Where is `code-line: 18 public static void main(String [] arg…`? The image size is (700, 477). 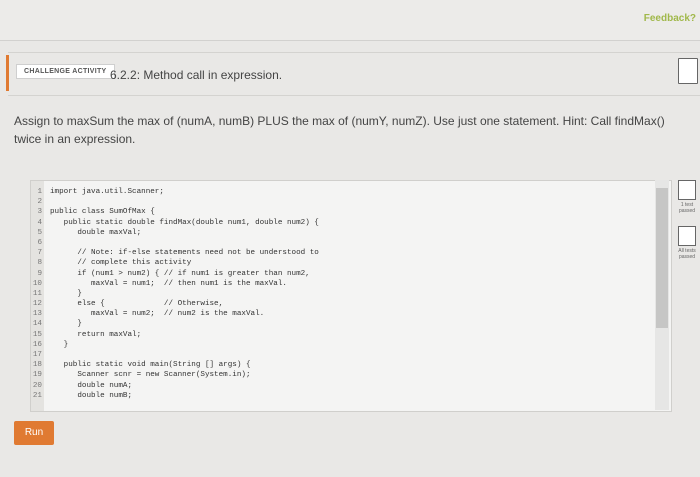 code-line: 18 public static void main(String [] arg… is located at coordinates (175, 365).